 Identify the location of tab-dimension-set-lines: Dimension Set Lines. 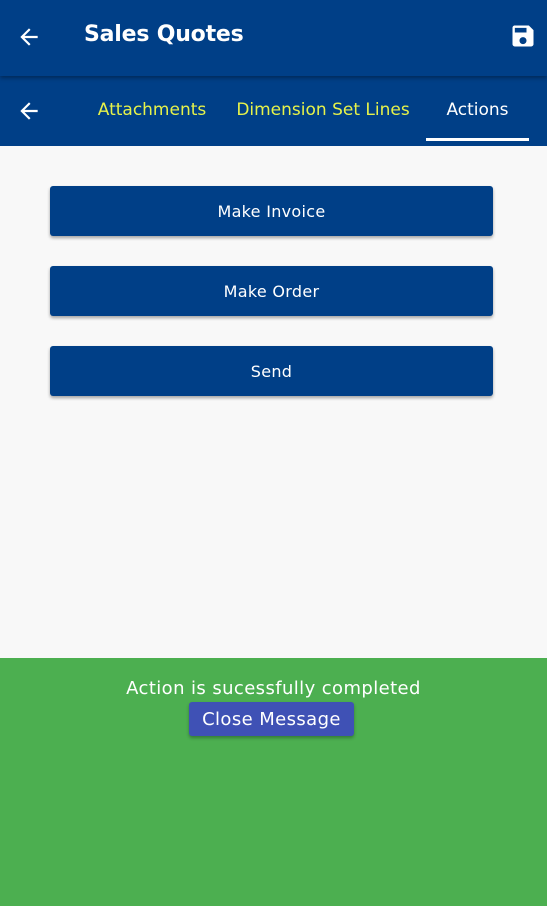
(323, 110).